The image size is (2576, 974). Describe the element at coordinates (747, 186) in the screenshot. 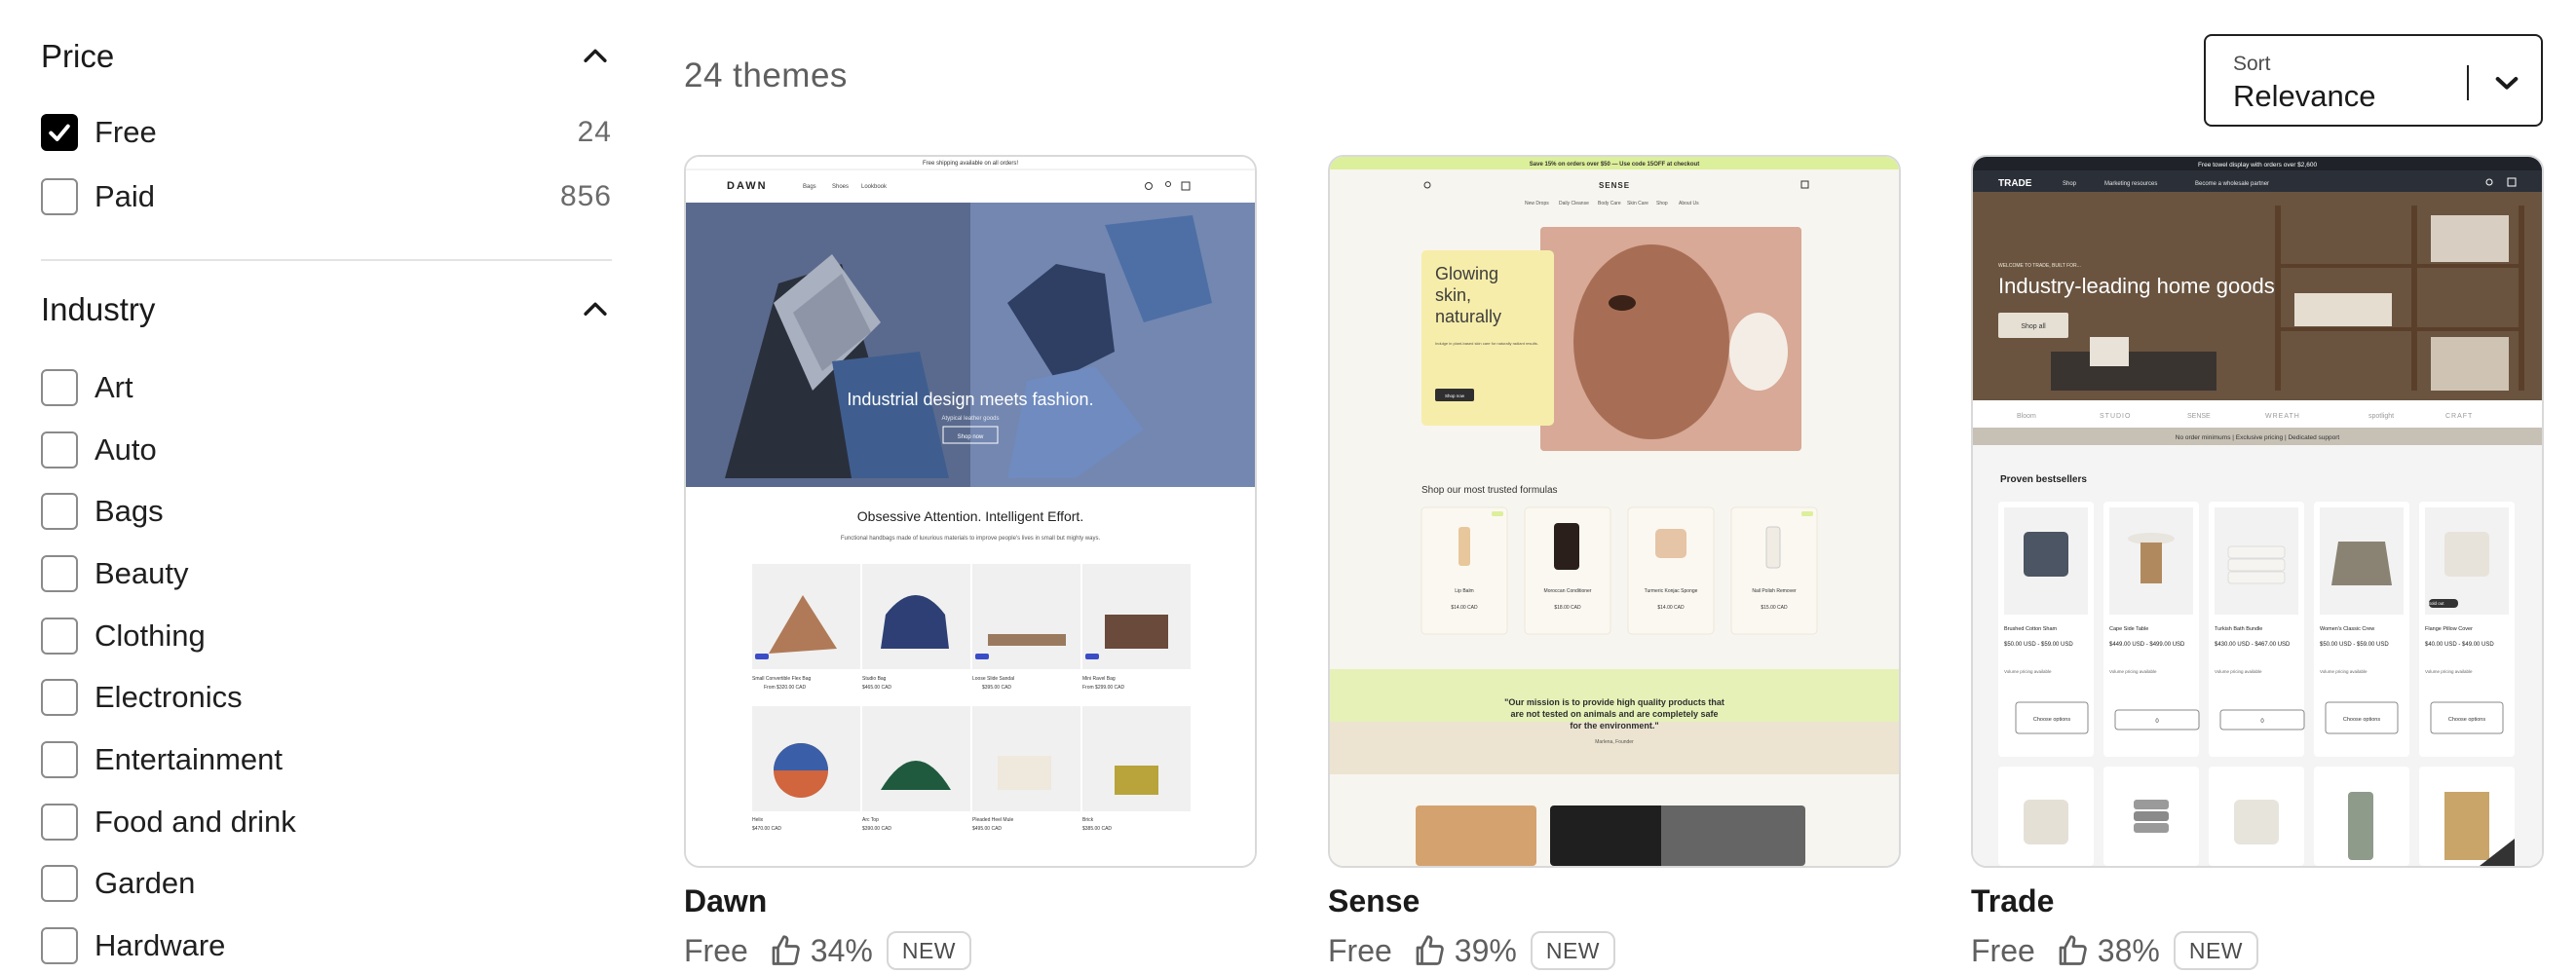

I see `dawn-logo: DAWN` at that location.